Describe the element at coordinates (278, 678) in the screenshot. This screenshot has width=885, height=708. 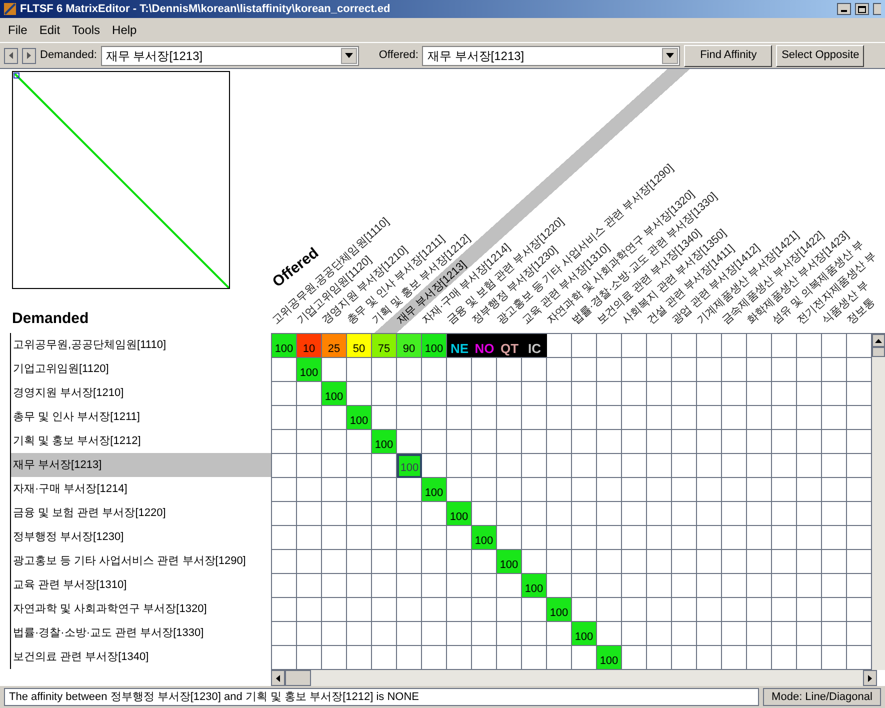
I see `left-arrow-icon` at that location.